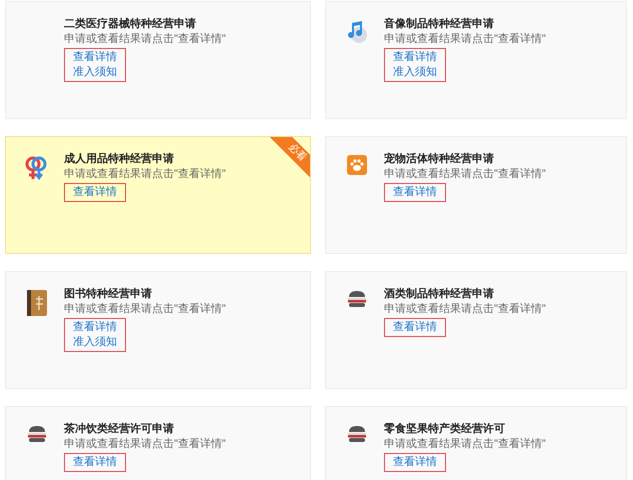 The image size is (633, 480). What do you see at coordinates (439, 24) in the screenshot?
I see `card-title: 音像制品特种经营申请` at bounding box center [439, 24].